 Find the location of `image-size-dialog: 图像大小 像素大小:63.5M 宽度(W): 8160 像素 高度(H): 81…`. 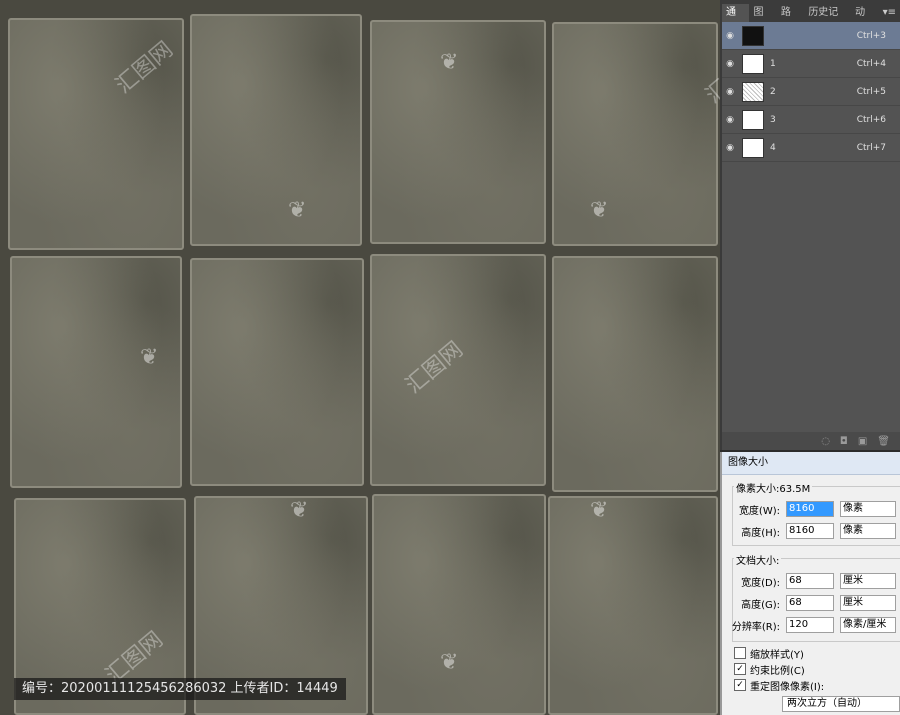

image-size-dialog: 图像大小 像素大小:63.5M 宽度(W): 8160 像素 高度(H): 81… is located at coordinates (810, 583).